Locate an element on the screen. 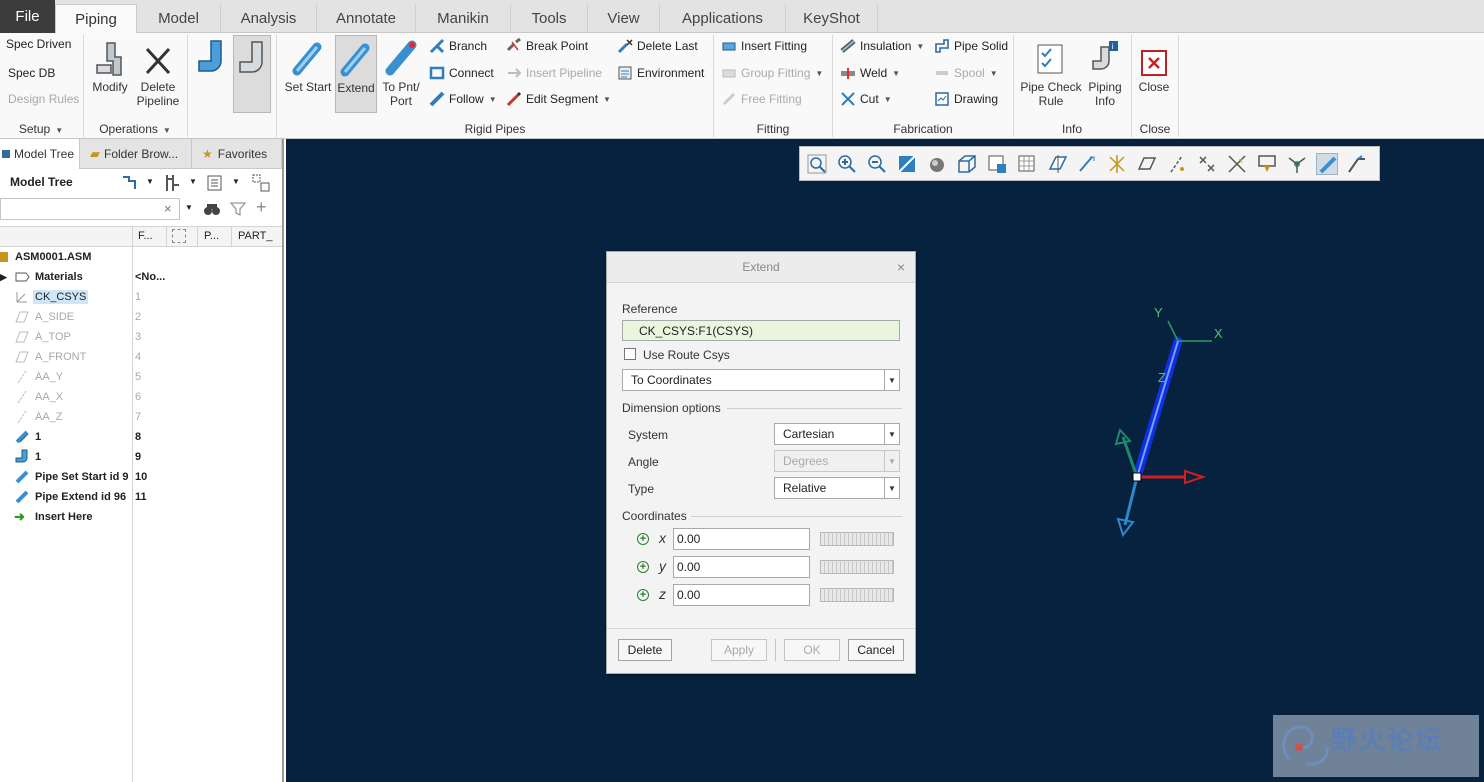  show-icon is located at coordinates (215, 183).